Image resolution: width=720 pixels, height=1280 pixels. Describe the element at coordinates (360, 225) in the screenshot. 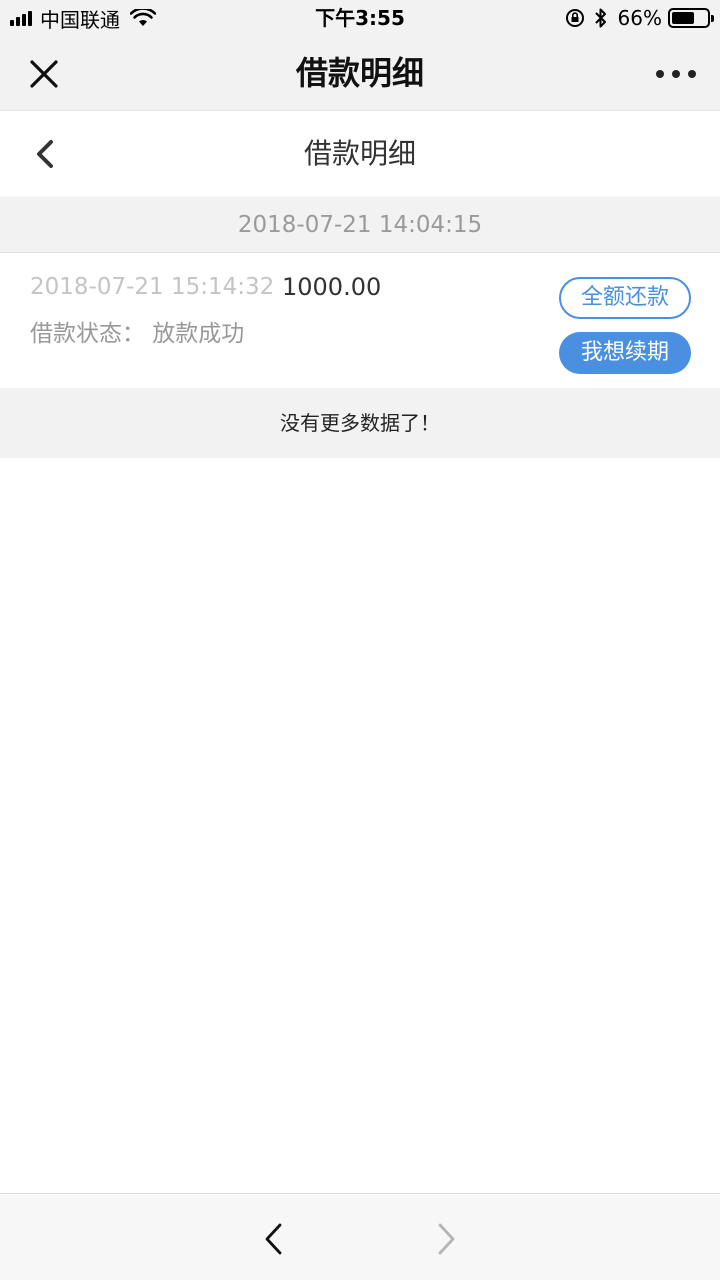

I see `date-group-header: 2018-07-21 14:04:15` at that location.